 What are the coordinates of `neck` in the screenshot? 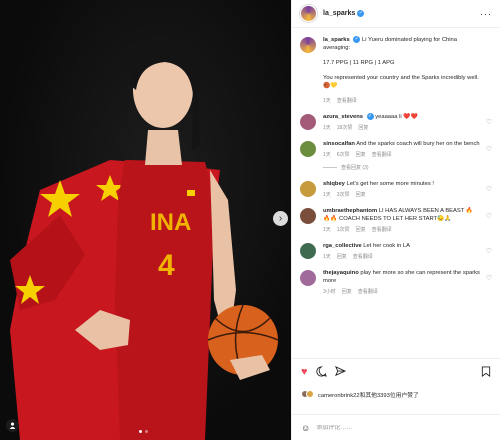 It's located at (163, 147).